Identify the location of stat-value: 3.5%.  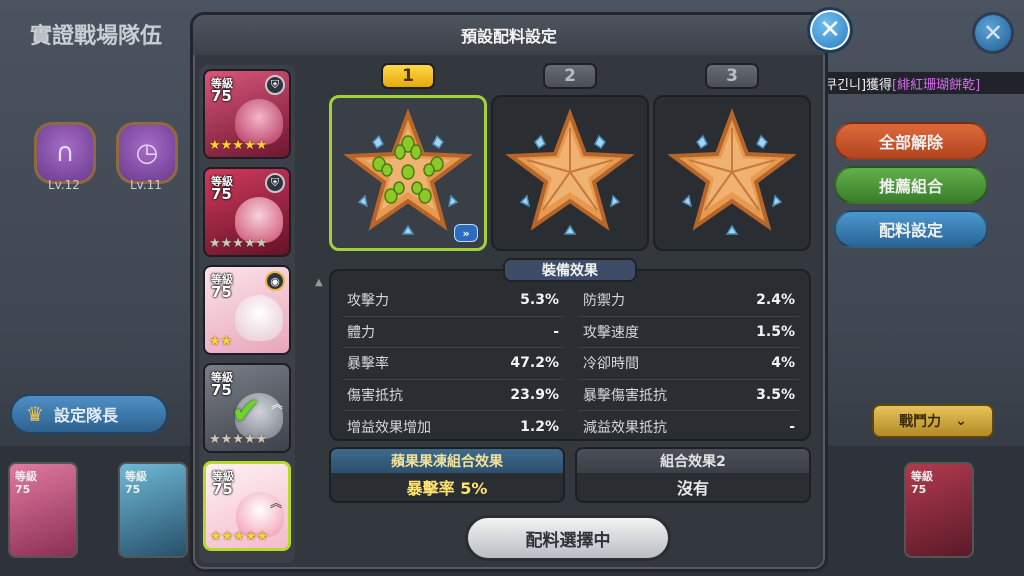
(775, 394).